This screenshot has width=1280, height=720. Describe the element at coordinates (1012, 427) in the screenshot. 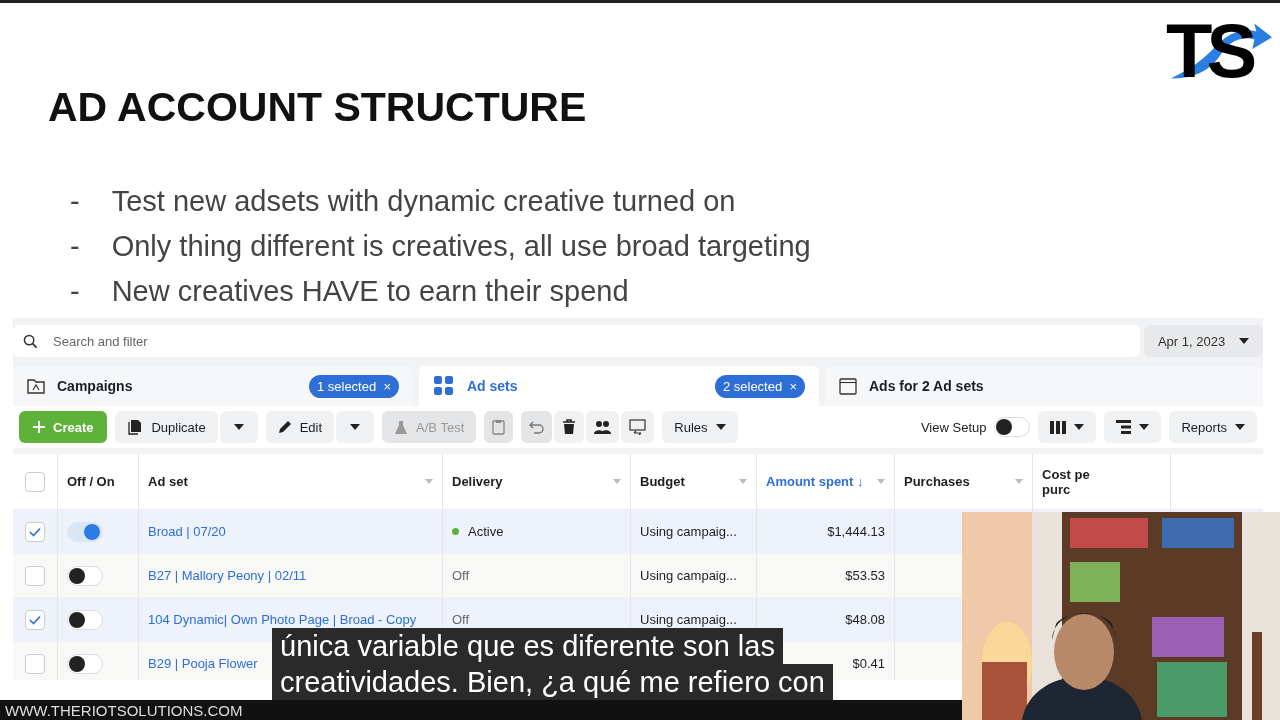

I see `view-setup-toggle` at that location.